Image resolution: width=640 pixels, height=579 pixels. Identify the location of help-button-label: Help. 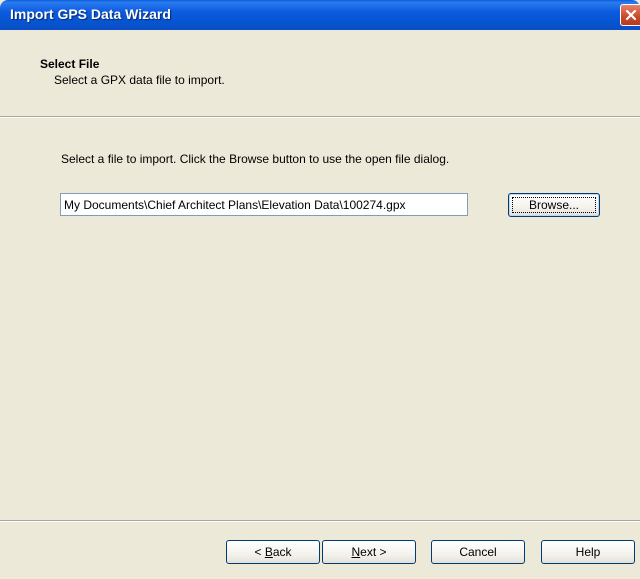
(588, 552).